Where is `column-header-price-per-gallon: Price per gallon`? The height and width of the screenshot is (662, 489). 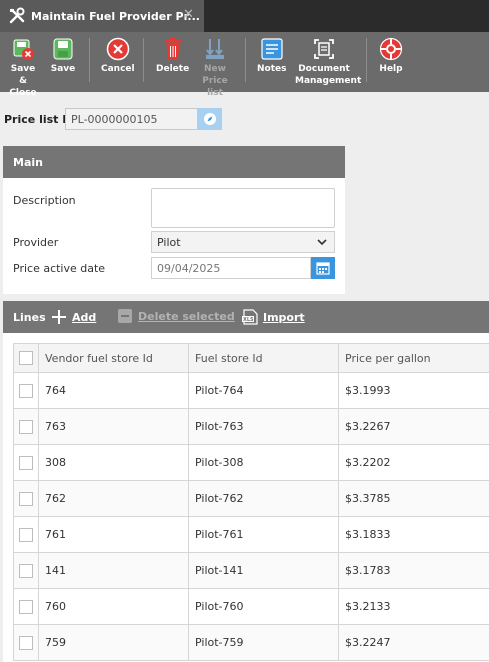 column-header-price-per-gallon: Price per gallon is located at coordinates (413, 358).